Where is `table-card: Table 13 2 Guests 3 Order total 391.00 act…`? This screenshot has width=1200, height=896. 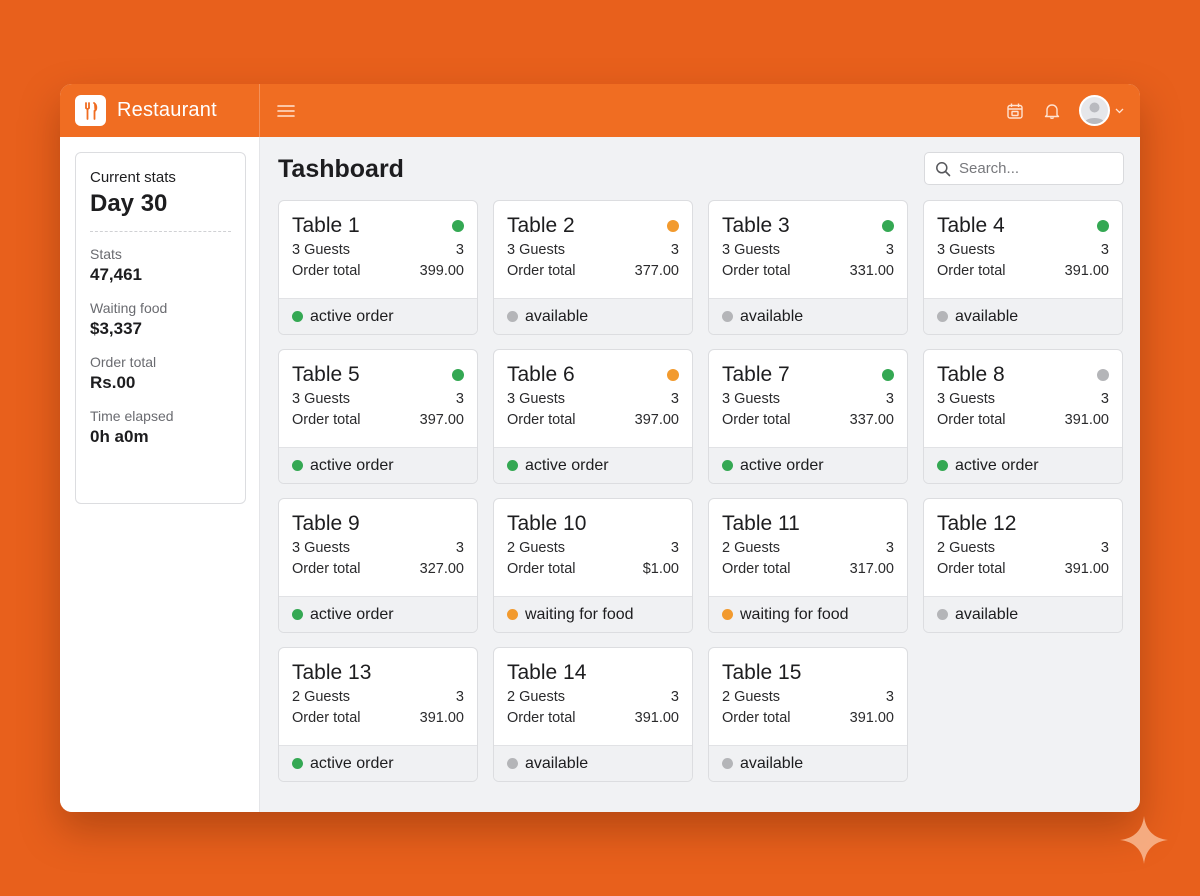
table-card: Table 13 2 Guests 3 Order total 391.00 act… is located at coordinates (378, 714).